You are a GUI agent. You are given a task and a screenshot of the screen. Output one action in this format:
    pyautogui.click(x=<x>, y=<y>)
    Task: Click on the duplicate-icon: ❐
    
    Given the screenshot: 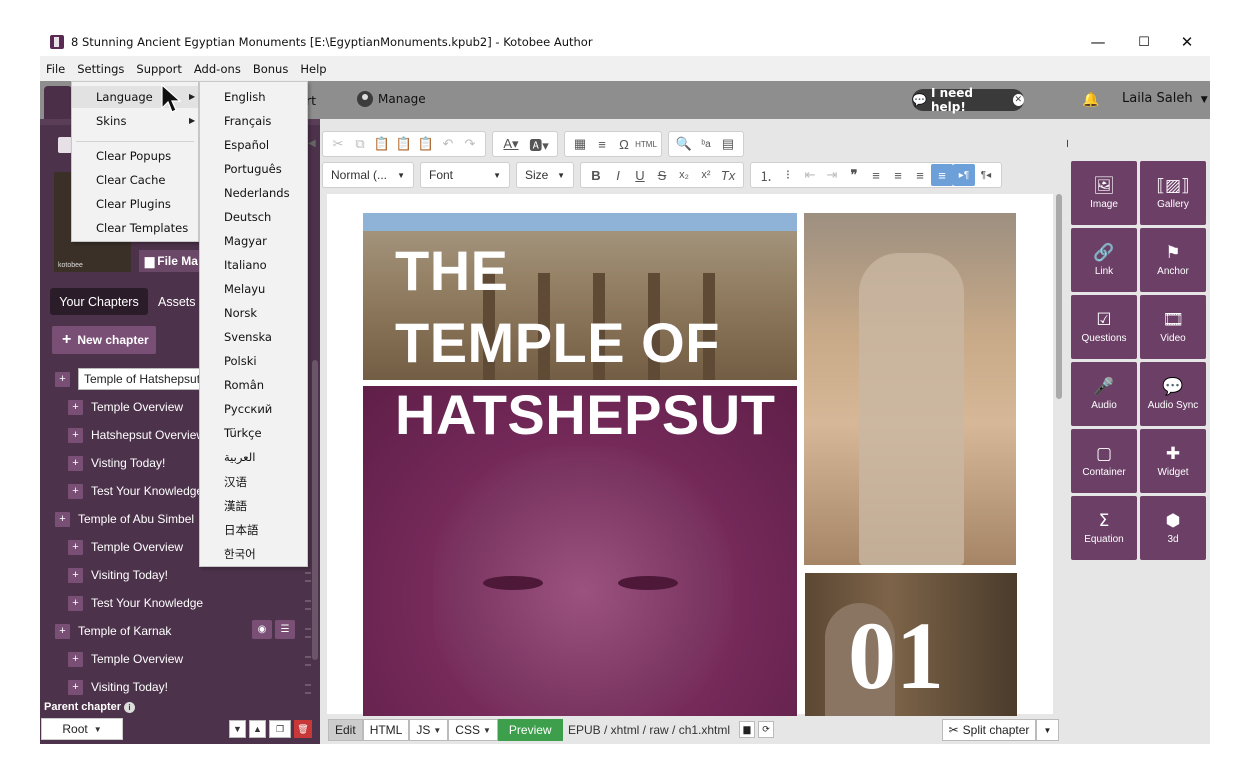 What is the action you would take?
    pyautogui.click(x=280, y=729)
    